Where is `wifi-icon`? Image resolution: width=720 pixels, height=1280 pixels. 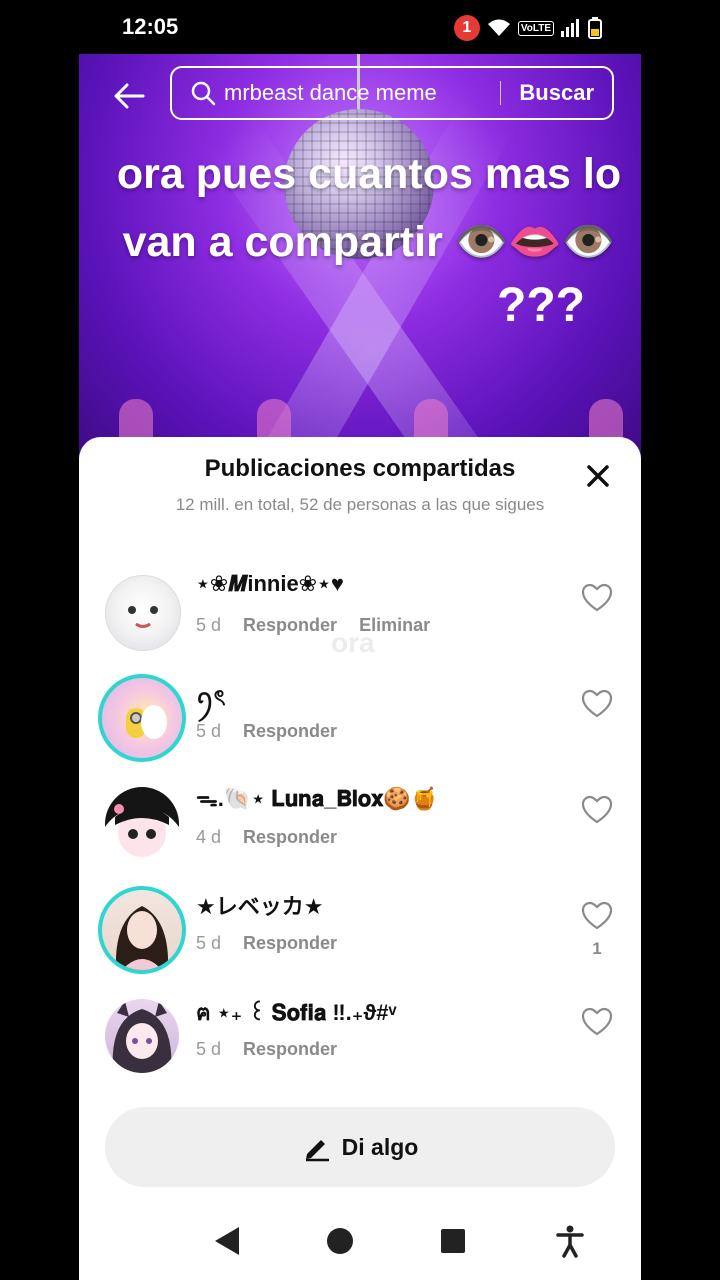
wifi-icon is located at coordinates (498, 27).